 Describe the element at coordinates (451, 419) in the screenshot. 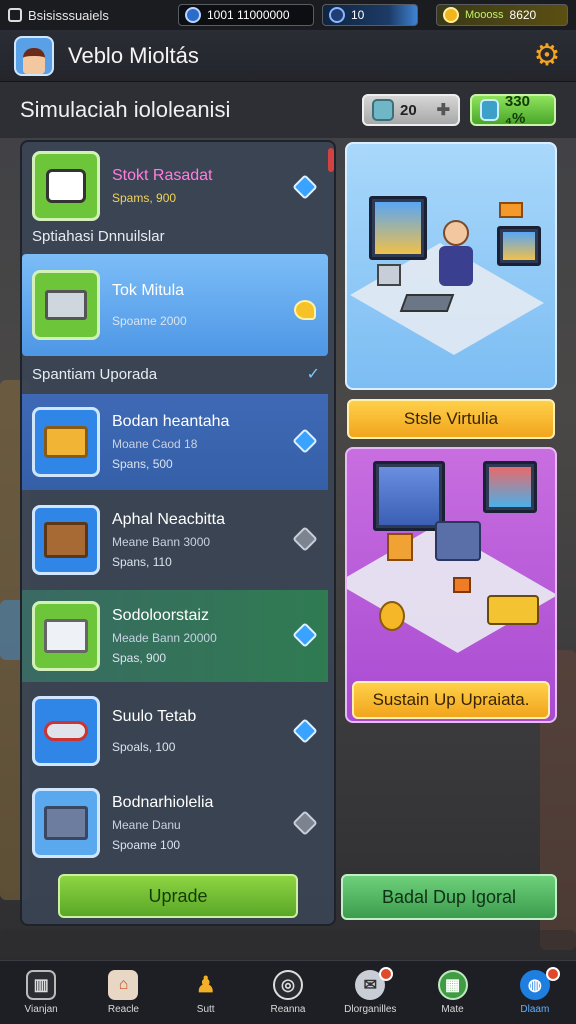

I see `store-virtual-button: Stsle Virtulia` at that location.